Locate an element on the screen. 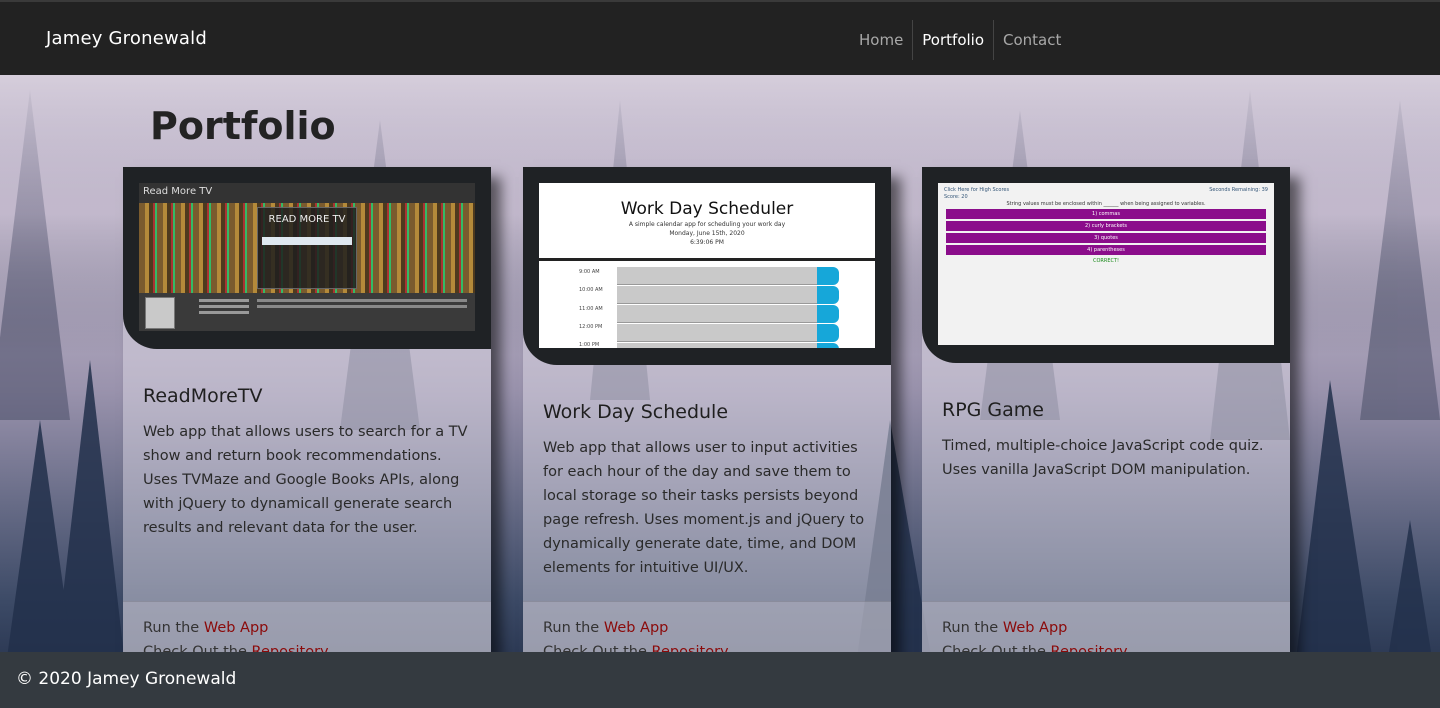 The image size is (1440, 708). nav-links: Home Portfolio Contact is located at coordinates (960, 40).